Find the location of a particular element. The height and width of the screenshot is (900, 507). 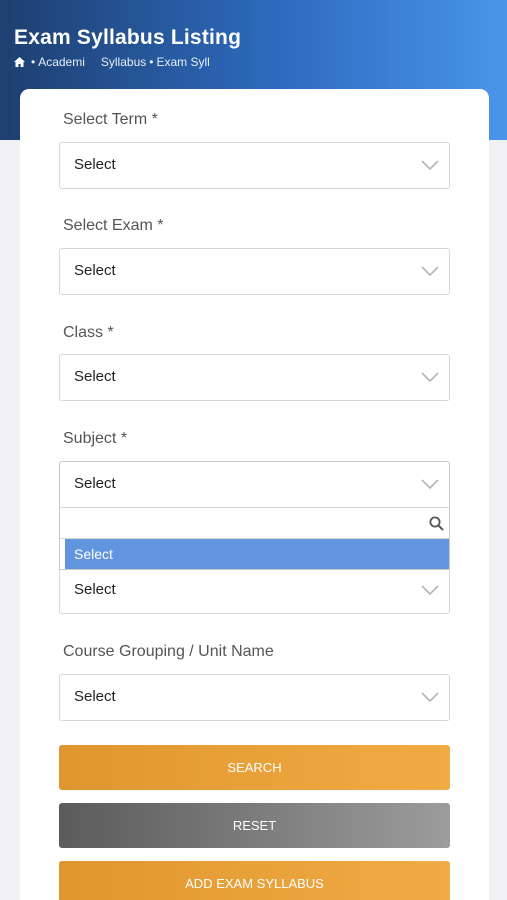

hidden-field-dropdown: Select is located at coordinates (254, 590).